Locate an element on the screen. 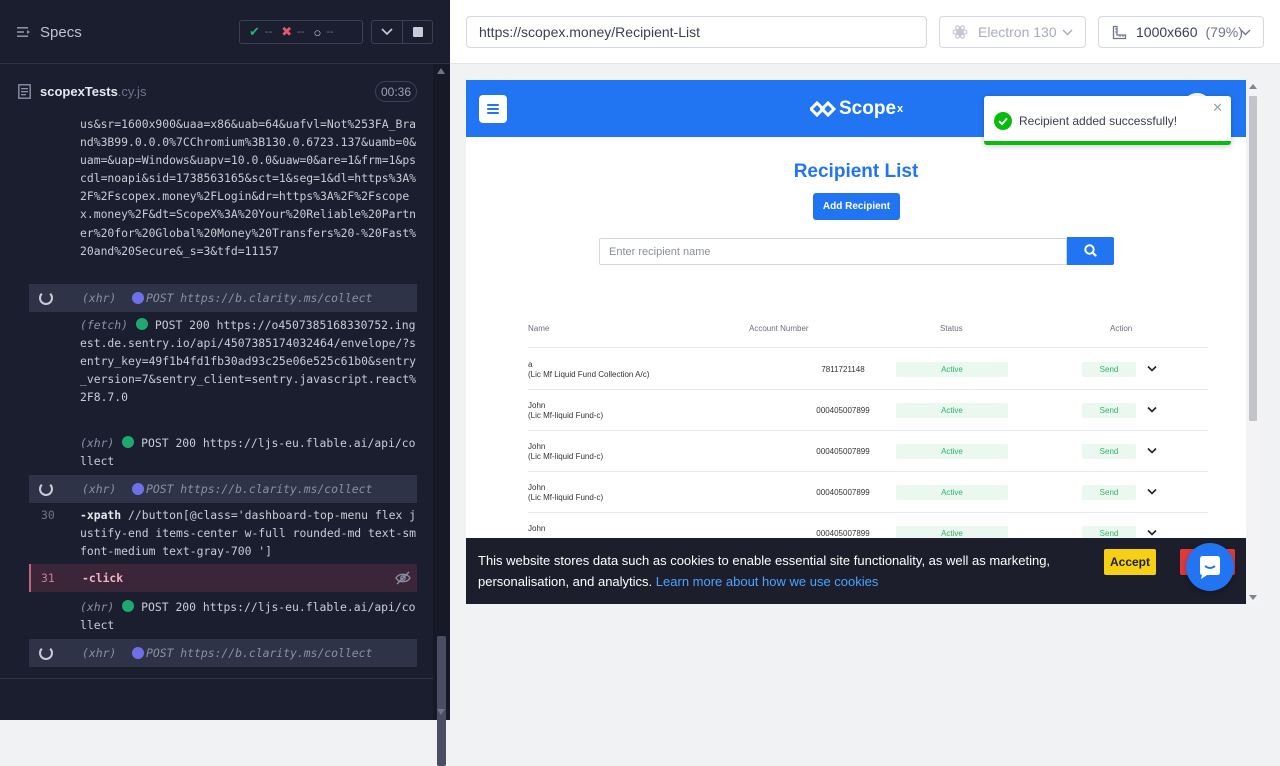 This screenshot has width=1280, height=766. column-header-status: Status is located at coordinates (951, 328).